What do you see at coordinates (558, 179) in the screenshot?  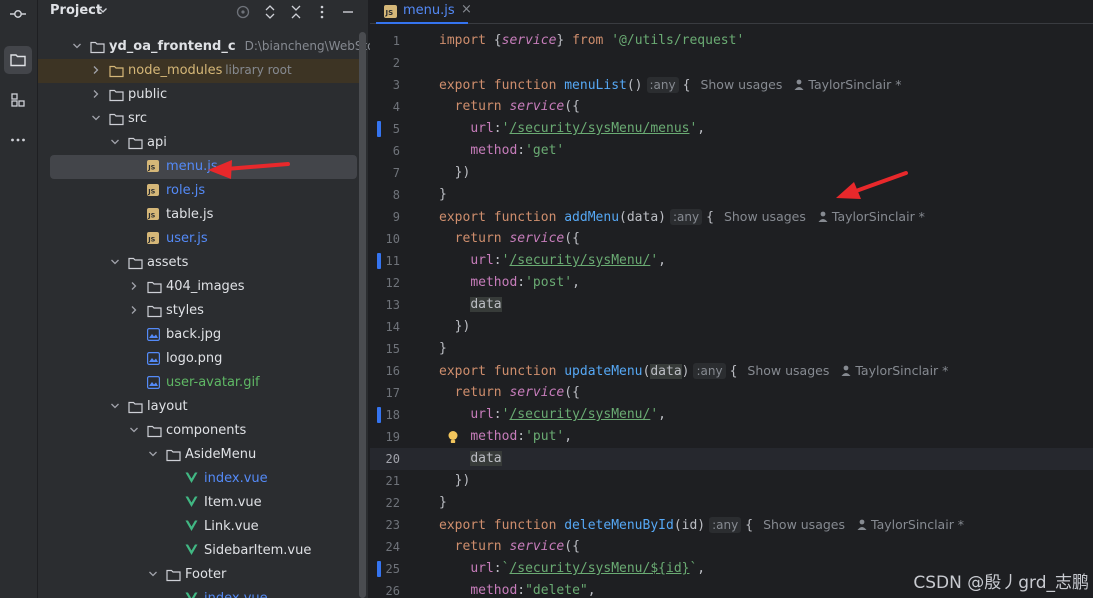 I see `annotation-overlay` at bounding box center [558, 179].